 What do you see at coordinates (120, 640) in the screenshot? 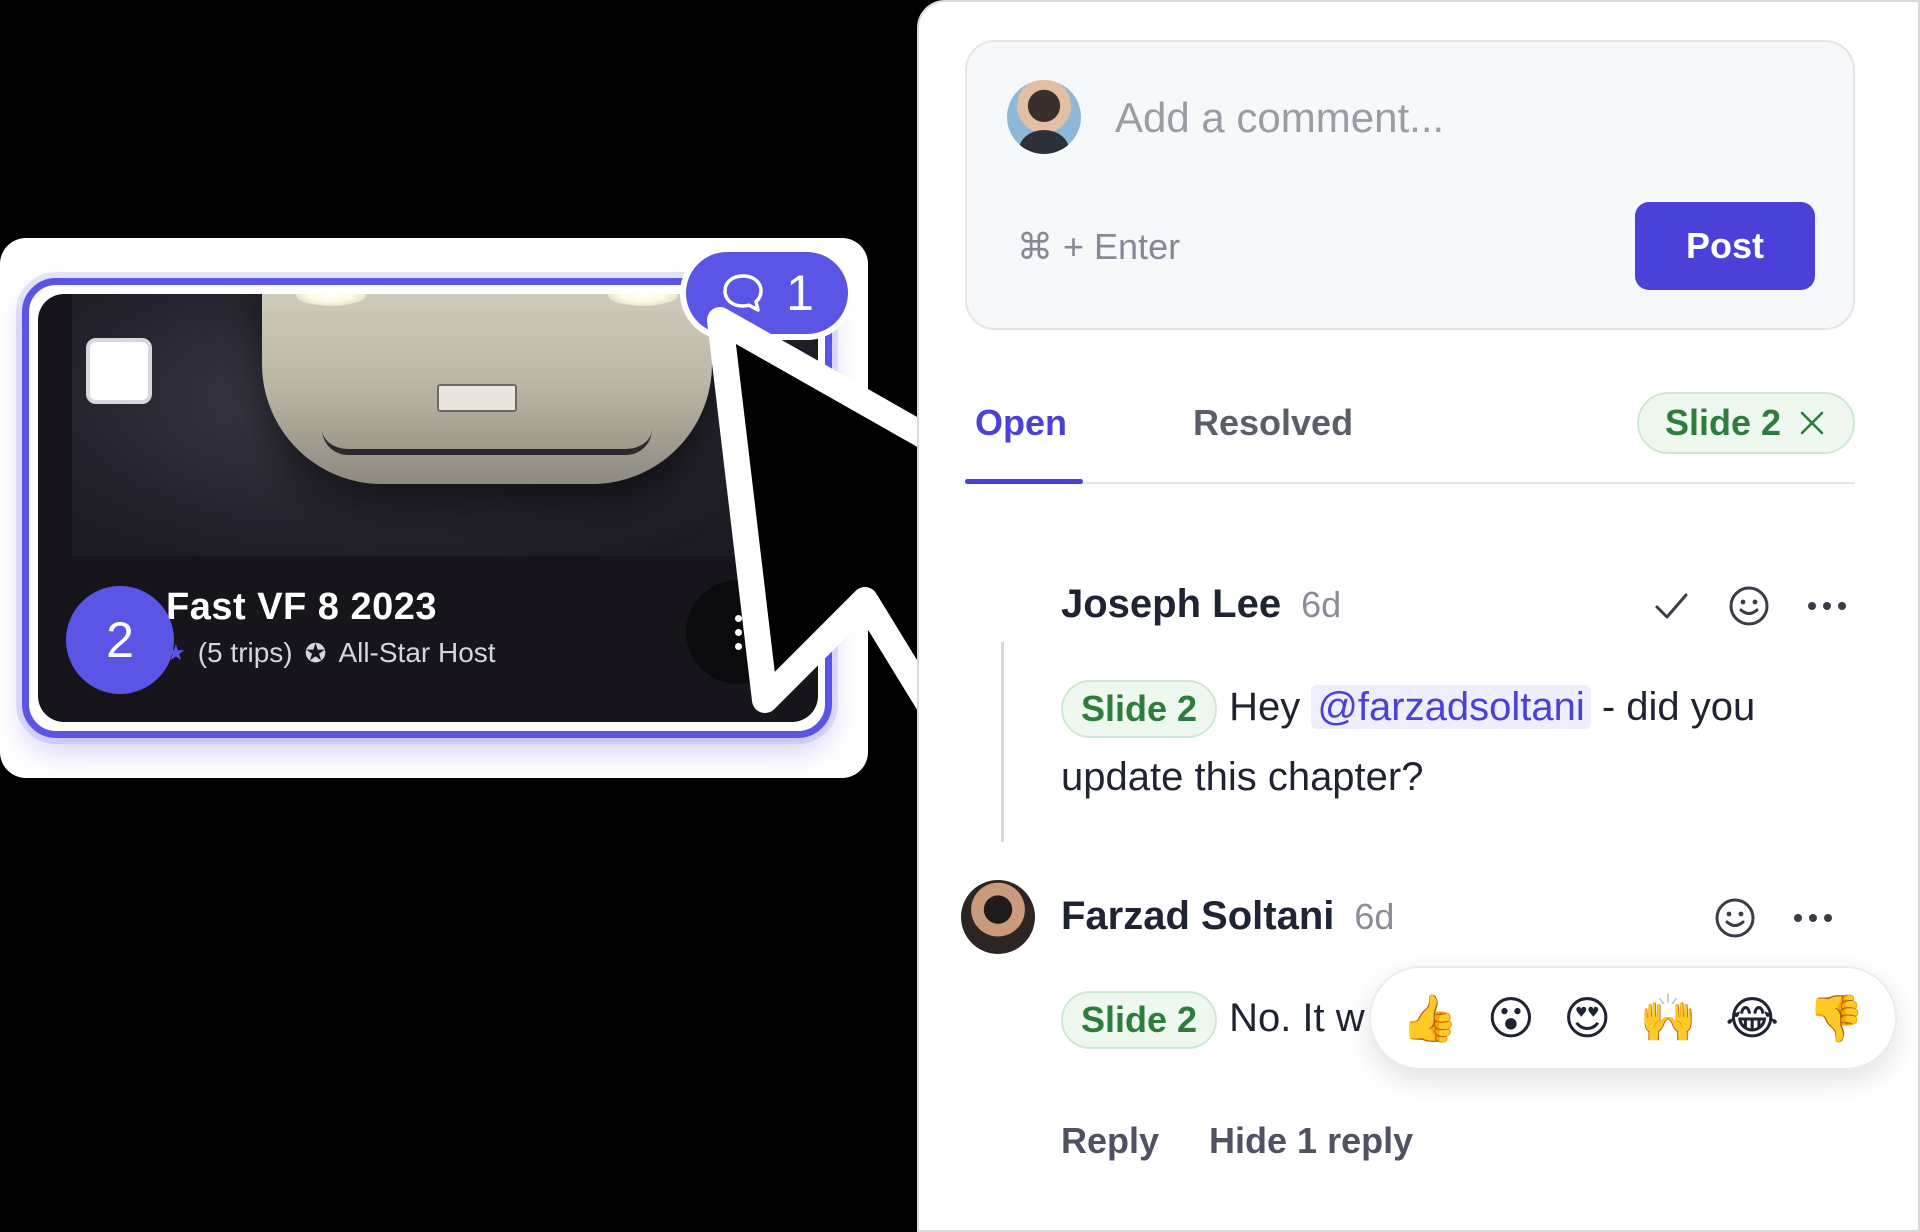
I see `slide-number-badge: 2` at bounding box center [120, 640].